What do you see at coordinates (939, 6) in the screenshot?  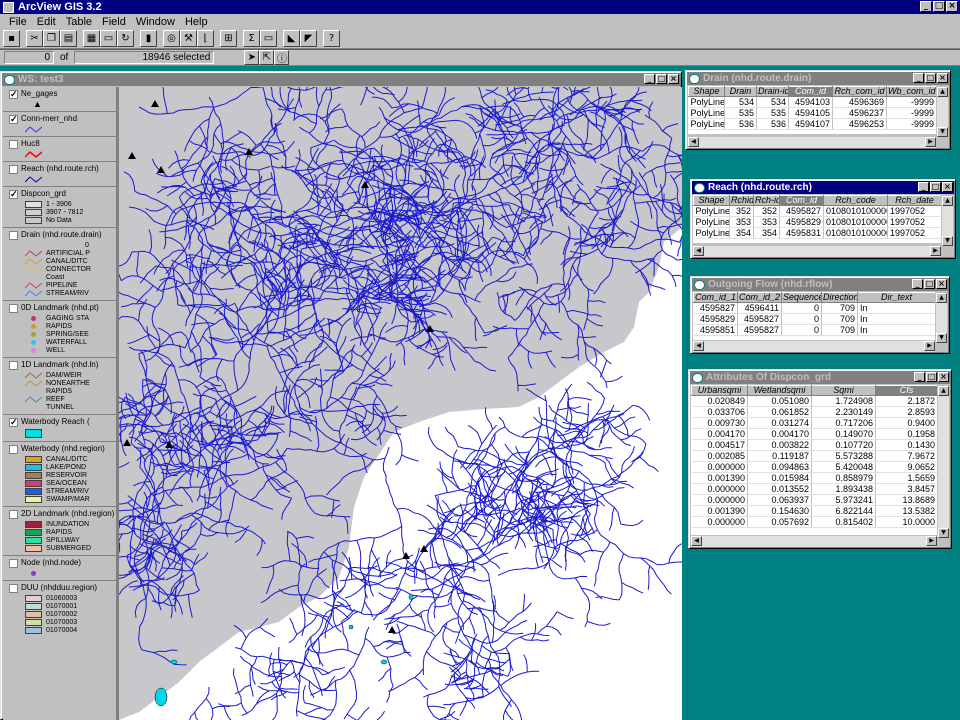 I see `maximize-button: □` at bounding box center [939, 6].